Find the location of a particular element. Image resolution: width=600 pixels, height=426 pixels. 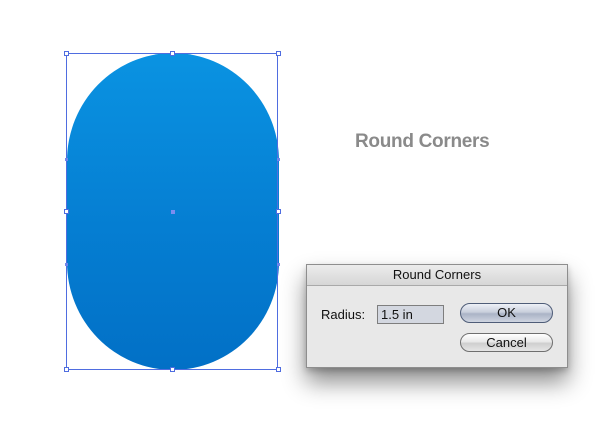

handle-bottom-left is located at coordinates (66, 369).